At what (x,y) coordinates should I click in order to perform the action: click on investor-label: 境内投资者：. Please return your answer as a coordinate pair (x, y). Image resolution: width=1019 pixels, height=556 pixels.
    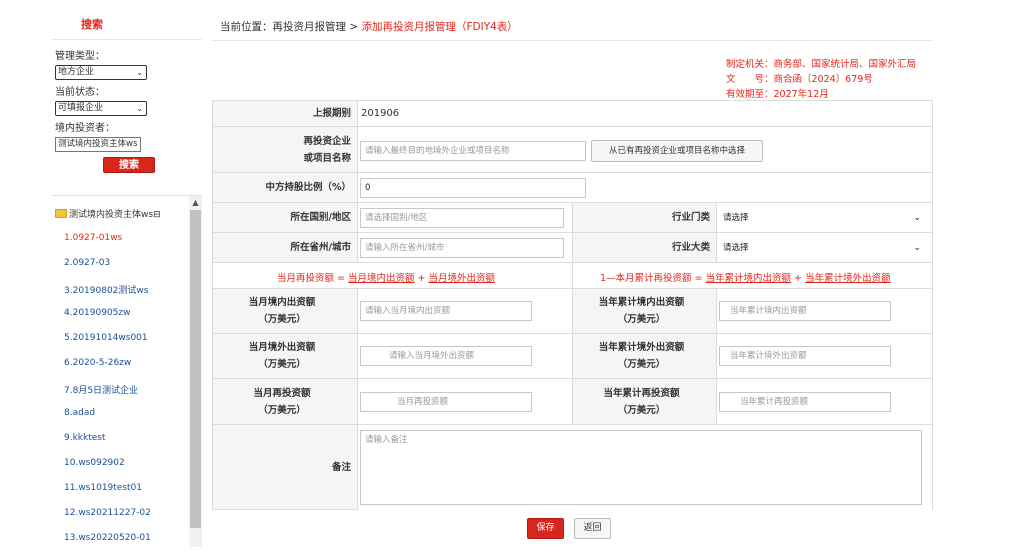
    Looking at the image, I should click on (85, 128).